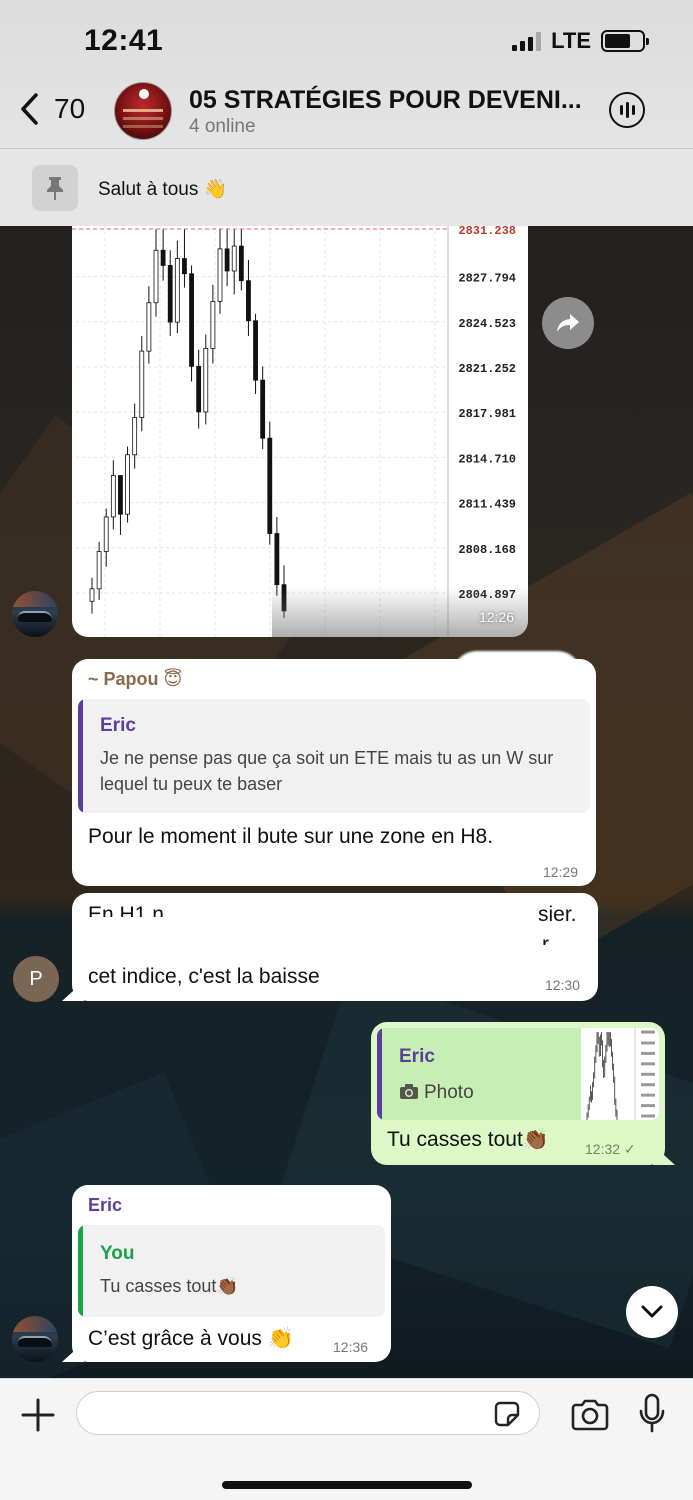  What do you see at coordinates (496, 617) in the screenshot?
I see `message-time: 12:26` at bounding box center [496, 617].